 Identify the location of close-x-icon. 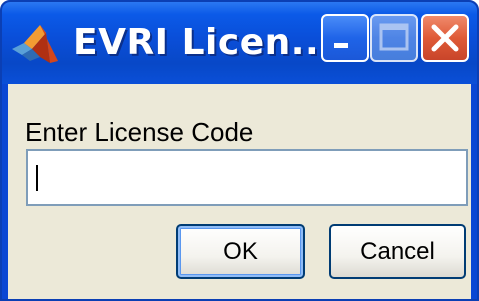
(445, 38).